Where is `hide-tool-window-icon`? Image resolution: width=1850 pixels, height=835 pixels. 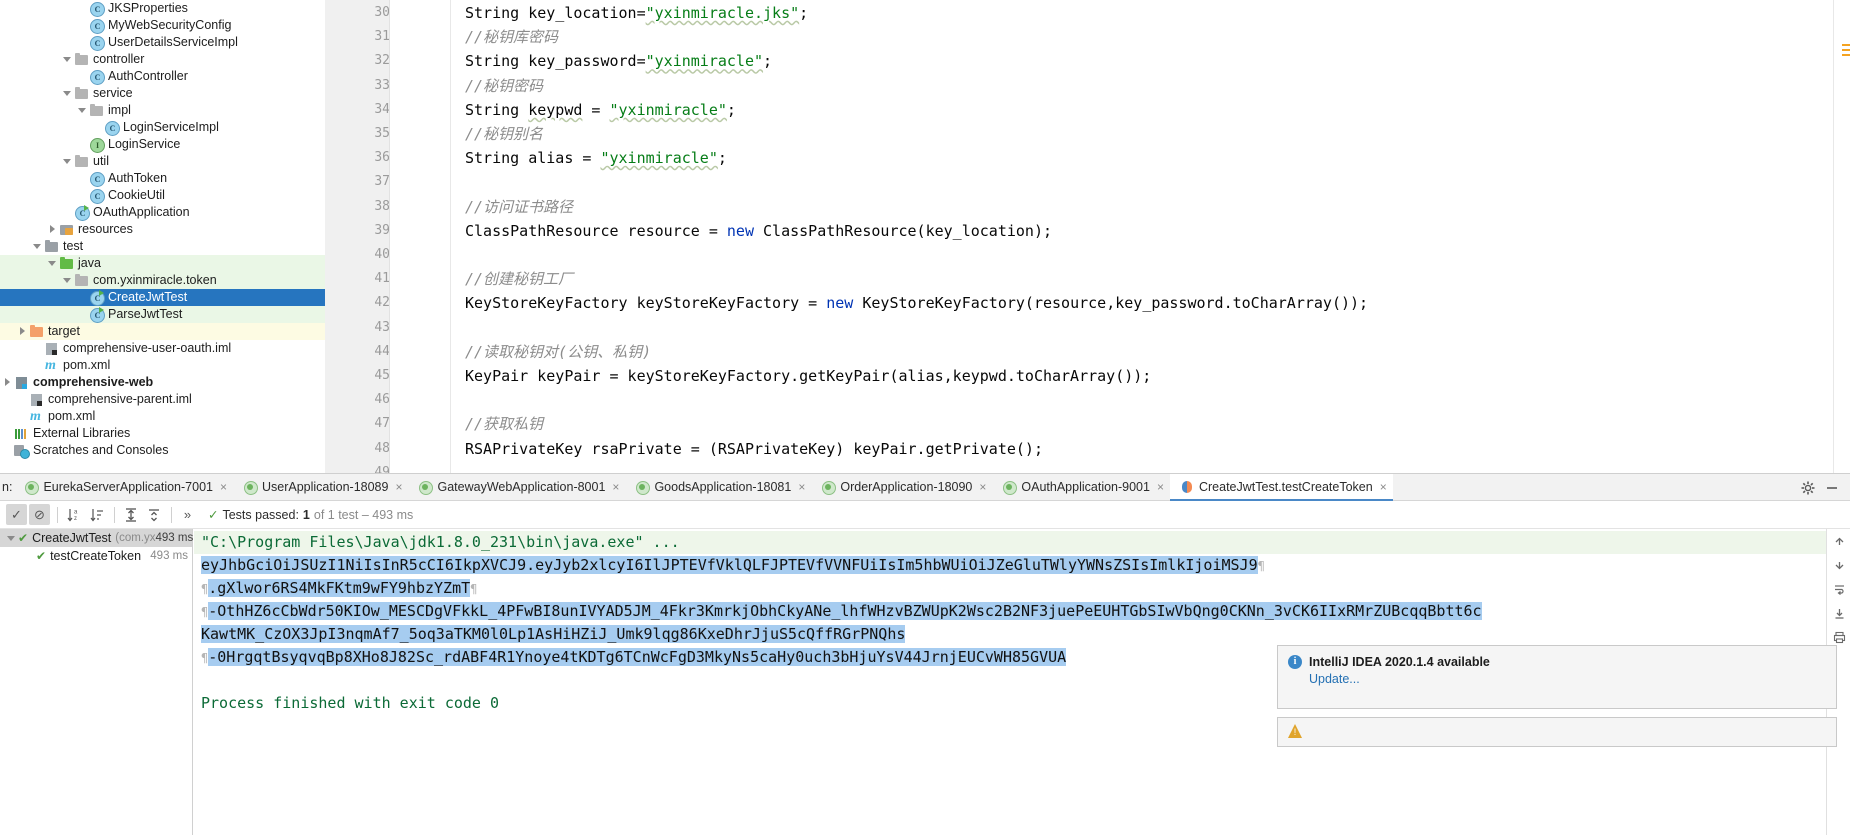 hide-tool-window-icon is located at coordinates (1832, 488).